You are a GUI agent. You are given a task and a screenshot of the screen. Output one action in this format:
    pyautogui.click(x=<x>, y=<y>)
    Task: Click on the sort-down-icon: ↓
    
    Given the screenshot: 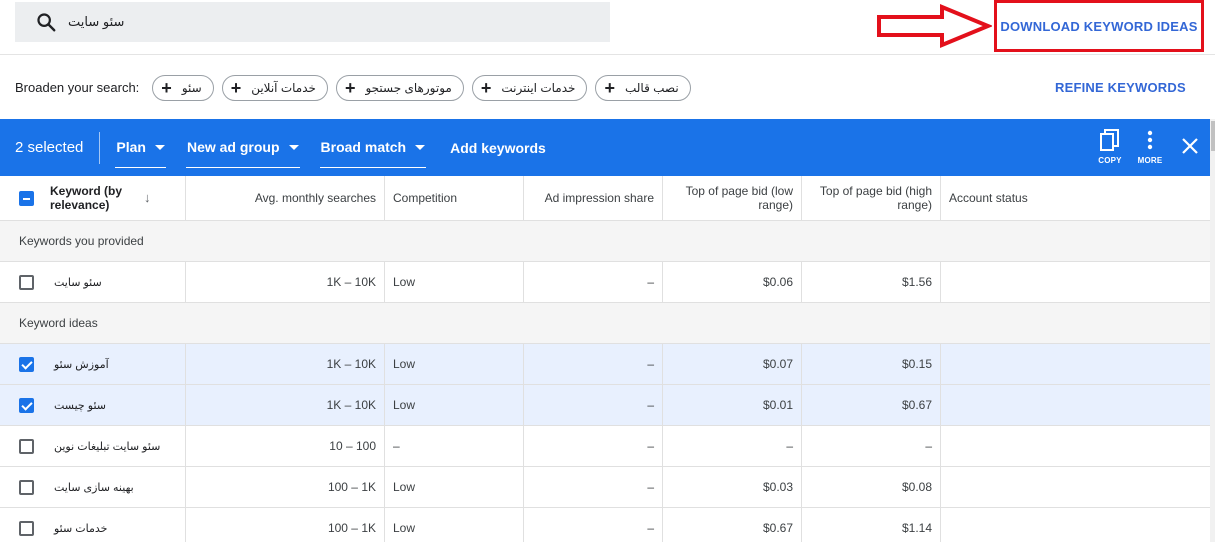 What is the action you would take?
    pyautogui.click(x=147, y=198)
    